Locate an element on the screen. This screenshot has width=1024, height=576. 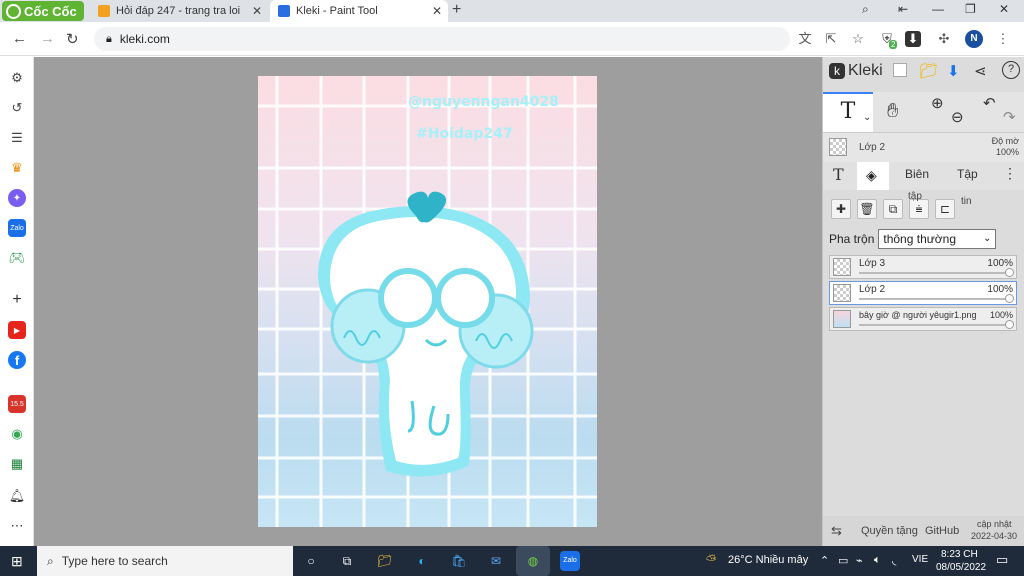
tab-edit: Biên is located at coordinates (917, 174).